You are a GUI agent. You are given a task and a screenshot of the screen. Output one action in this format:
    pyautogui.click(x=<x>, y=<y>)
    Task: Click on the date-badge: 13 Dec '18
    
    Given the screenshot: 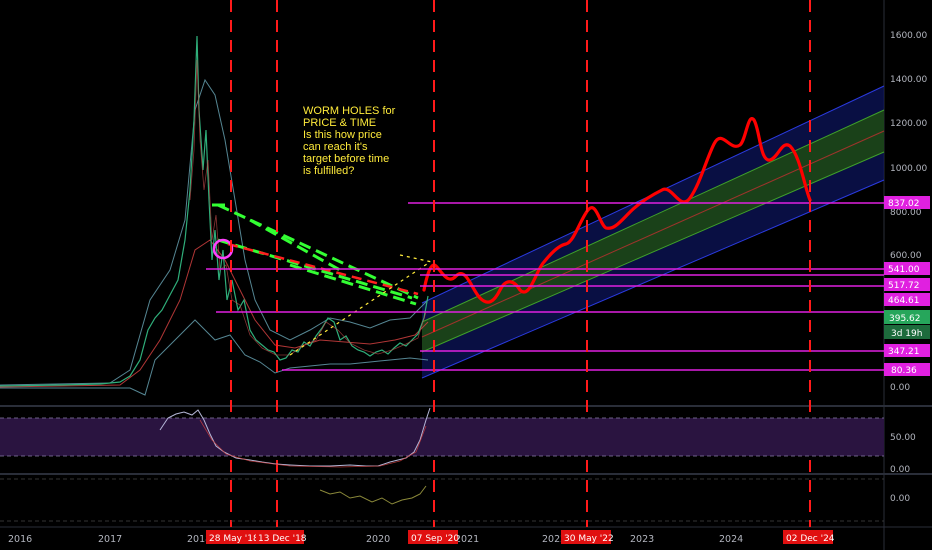 What is the action you would take?
    pyautogui.click(x=282, y=539)
    